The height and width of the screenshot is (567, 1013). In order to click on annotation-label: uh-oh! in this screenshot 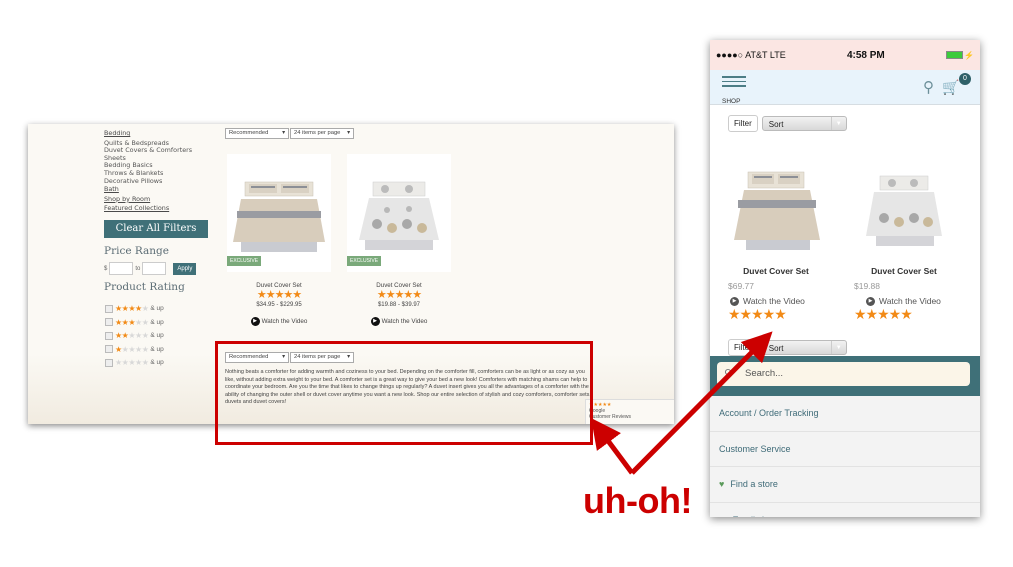, I will do `click(637, 500)`.